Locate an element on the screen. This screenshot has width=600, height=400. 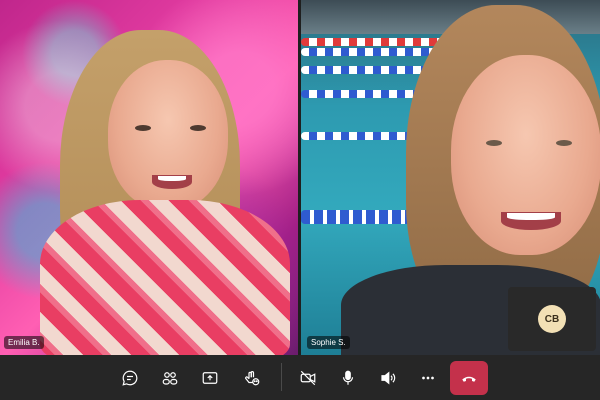
people-icon is located at coordinates (170, 378).